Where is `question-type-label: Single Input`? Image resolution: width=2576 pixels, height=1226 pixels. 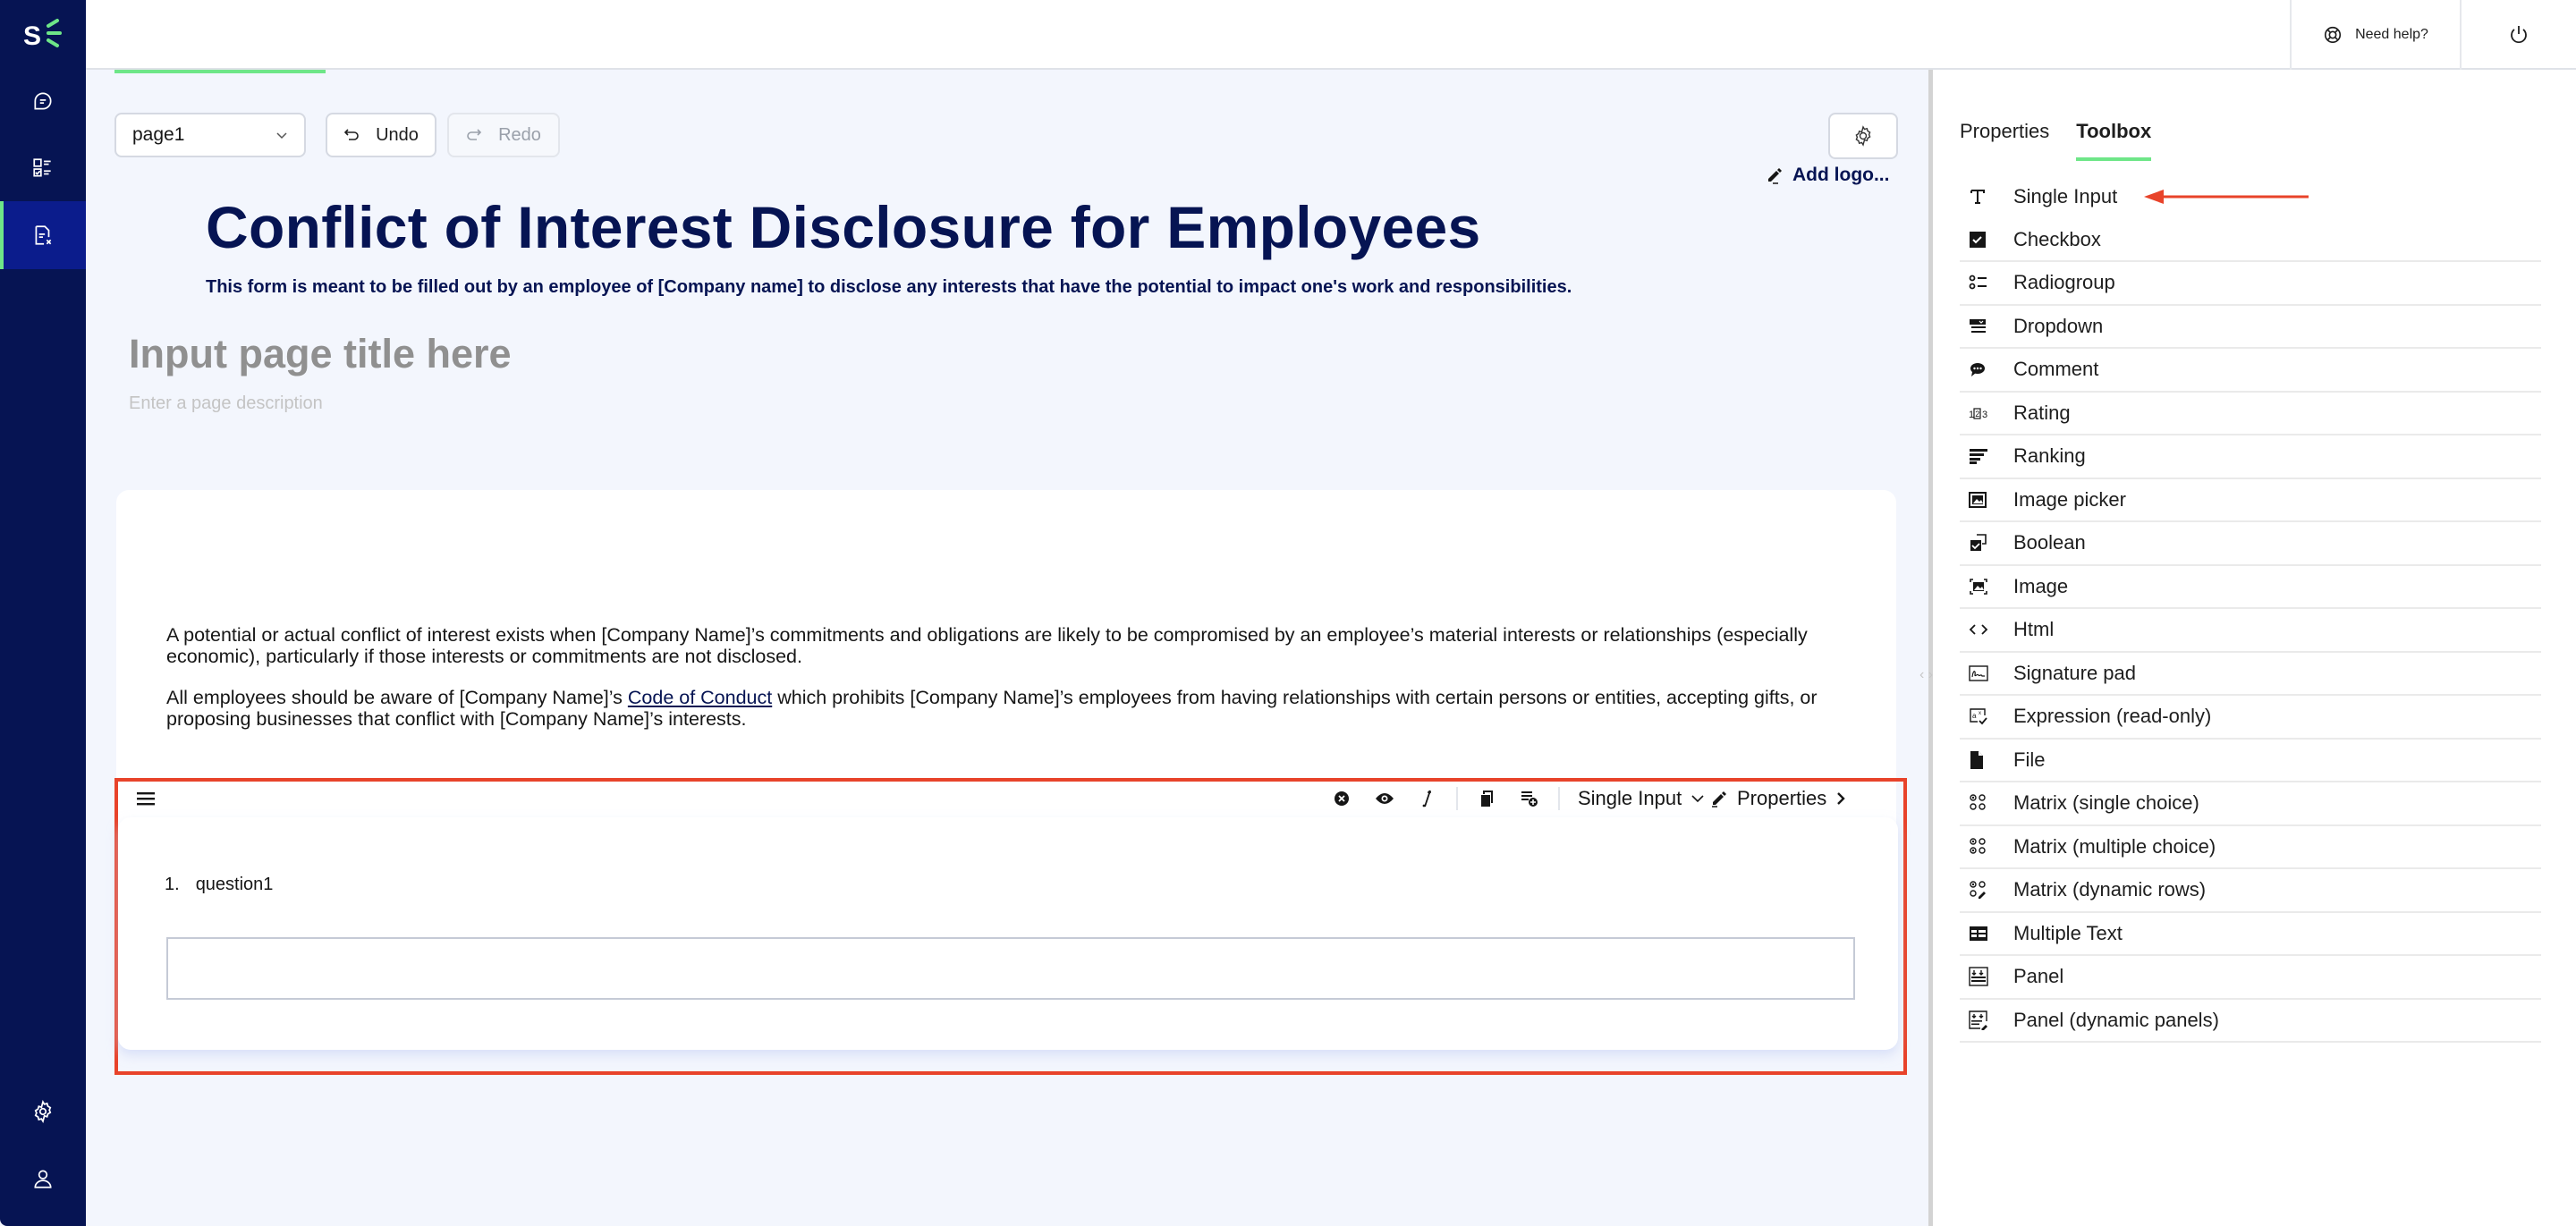
question-type-label: Single Input is located at coordinates (1630, 798).